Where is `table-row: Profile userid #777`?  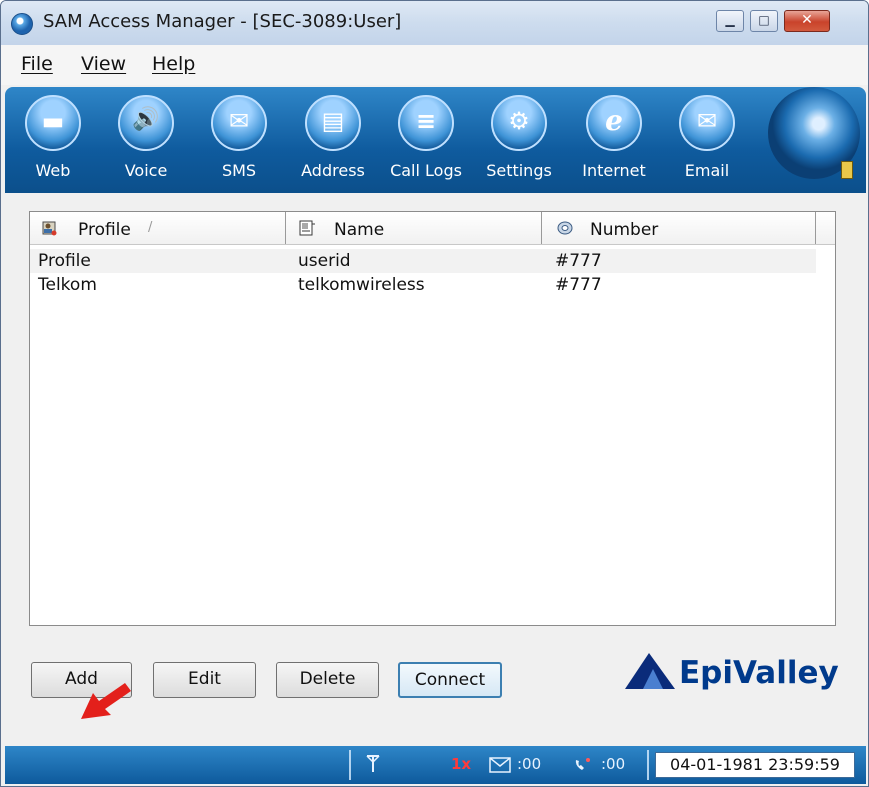 table-row: Profile userid #777 is located at coordinates (423, 261).